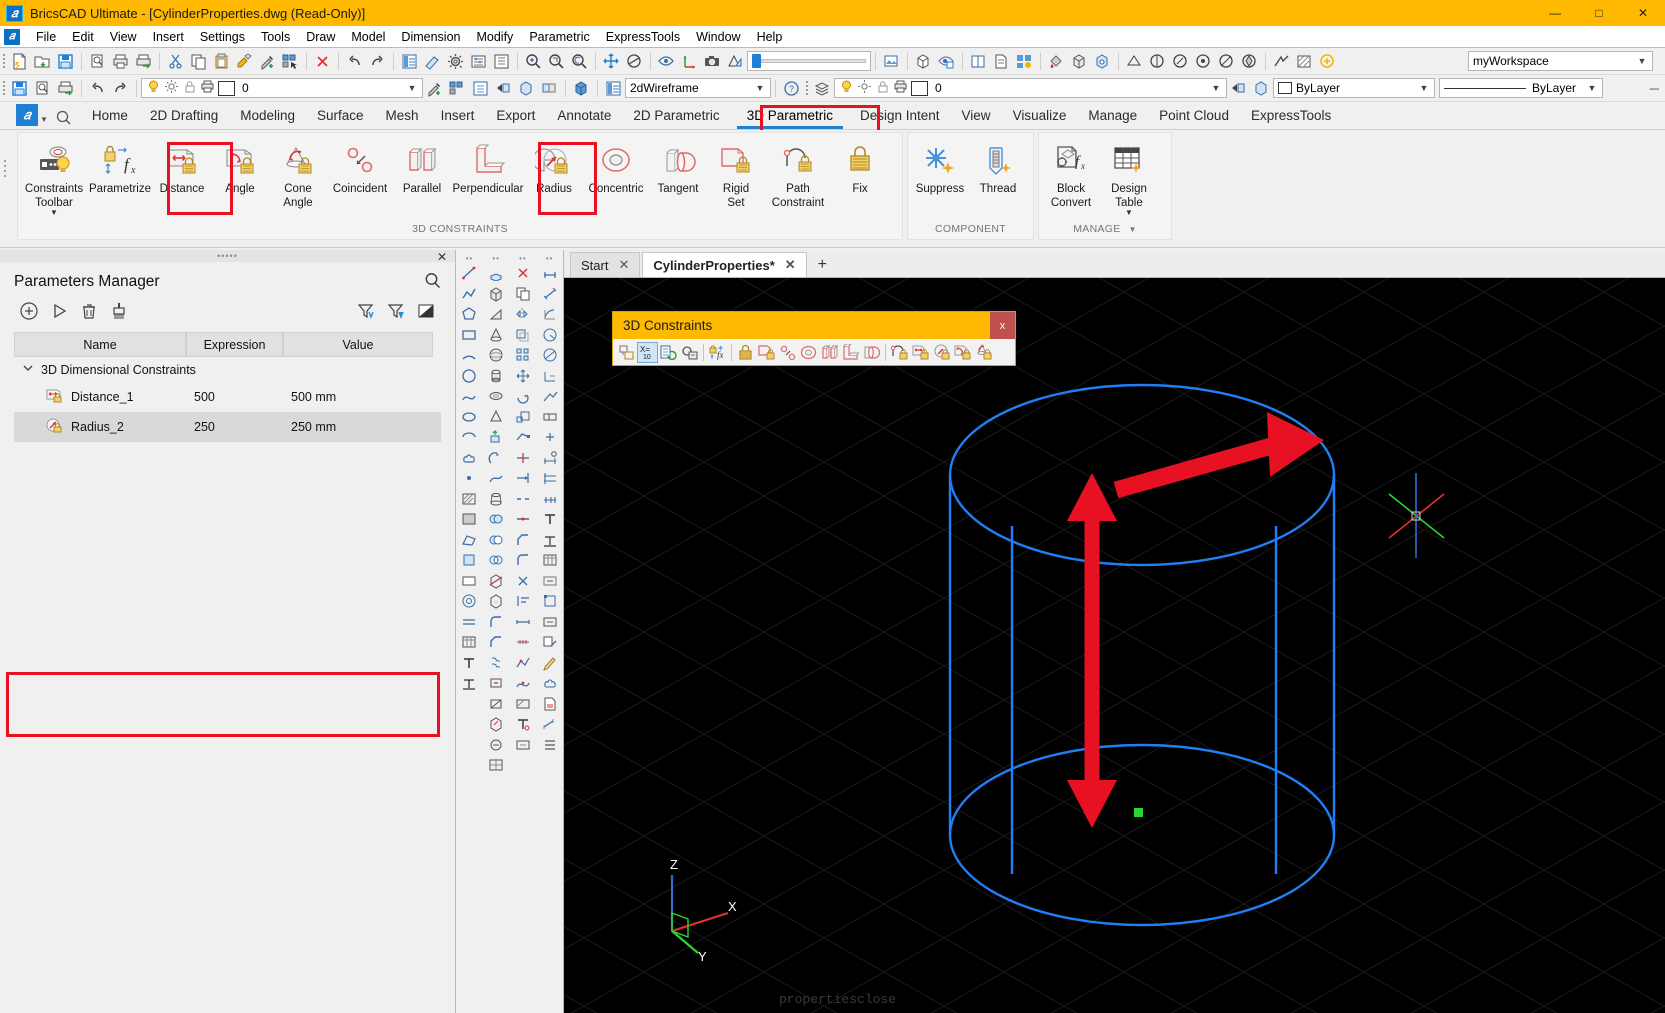  What do you see at coordinates (549, 499) in the screenshot?
I see `dim-continue-icon` at bounding box center [549, 499].